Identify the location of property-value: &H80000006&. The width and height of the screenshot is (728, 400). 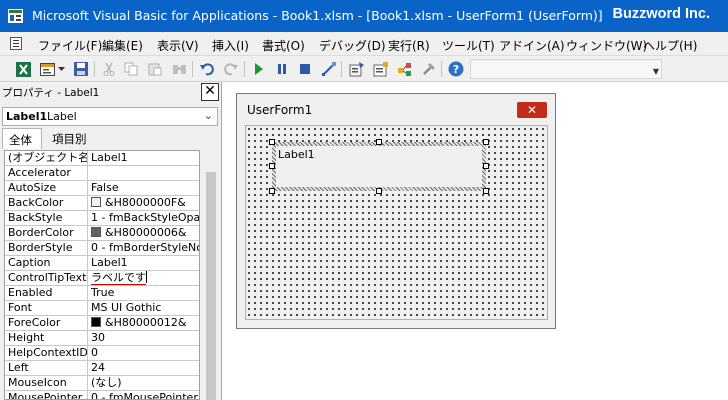
(145, 233).